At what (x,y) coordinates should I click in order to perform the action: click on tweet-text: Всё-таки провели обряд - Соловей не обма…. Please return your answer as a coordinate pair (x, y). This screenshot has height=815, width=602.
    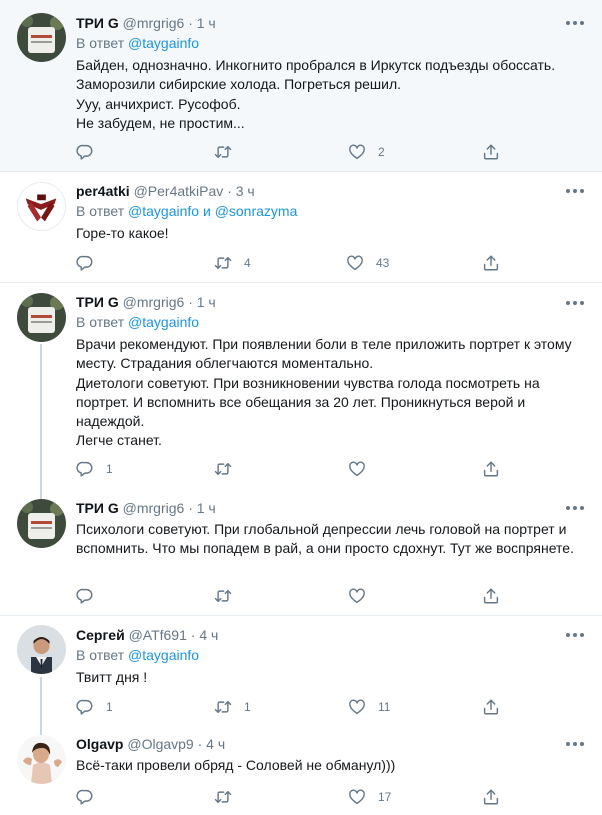
    Looking at the image, I should click on (236, 765).